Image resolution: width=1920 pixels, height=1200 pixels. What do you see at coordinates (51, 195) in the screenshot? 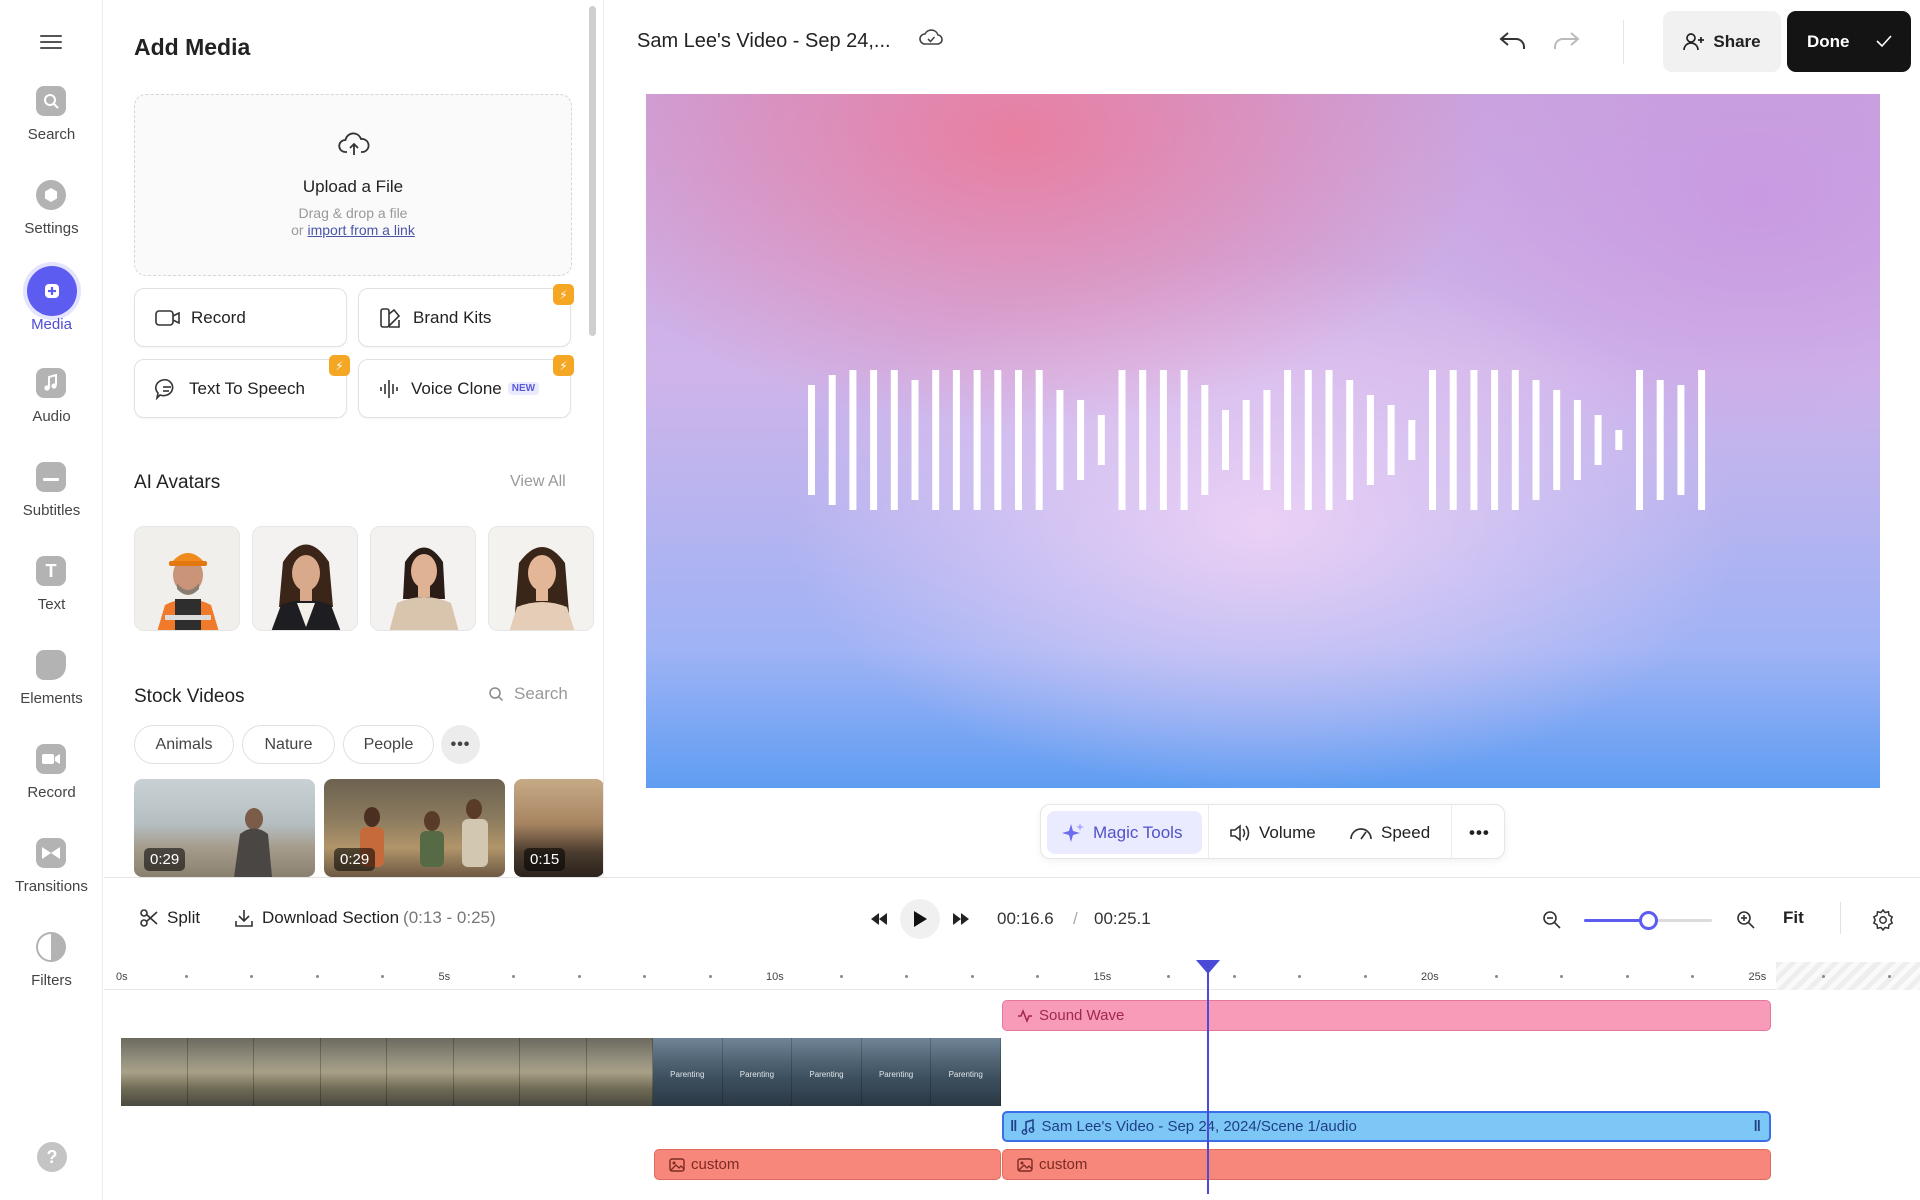
I see `settings-icon` at bounding box center [51, 195].